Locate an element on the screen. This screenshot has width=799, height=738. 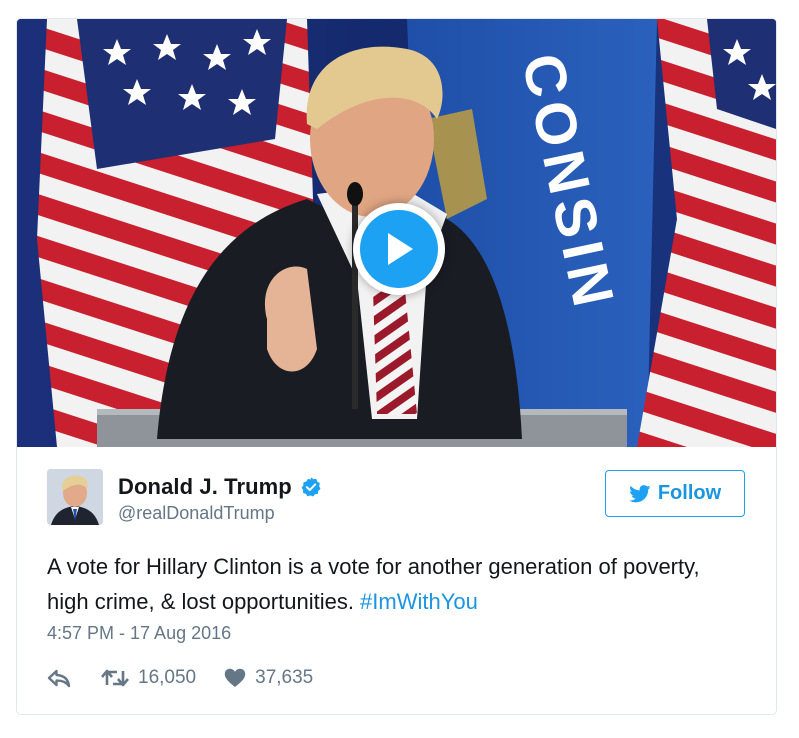
play-icon is located at coordinates (399, 249).